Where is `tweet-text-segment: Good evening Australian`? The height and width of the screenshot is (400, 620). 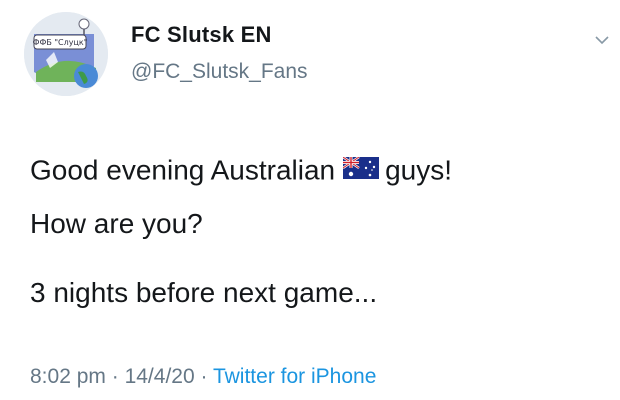 tweet-text-segment: Good evening Australian is located at coordinates (183, 170).